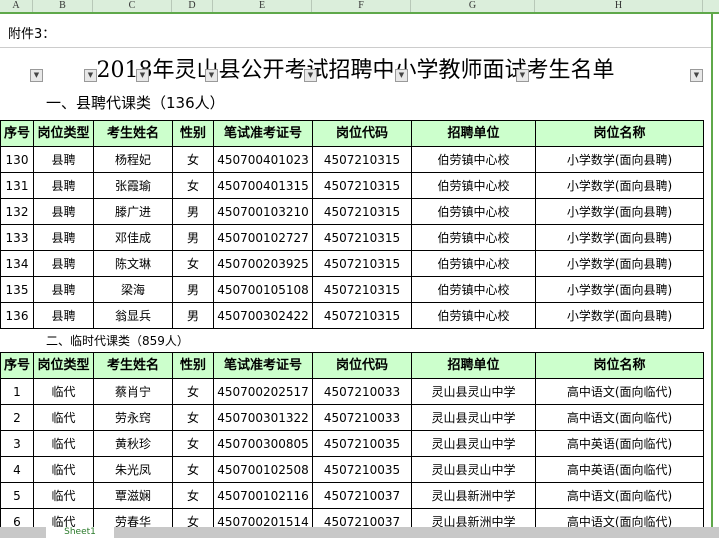 The image size is (719, 538). What do you see at coordinates (263, 185) in the screenshot?
I see `cell: 450700401315` at bounding box center [263, 185].